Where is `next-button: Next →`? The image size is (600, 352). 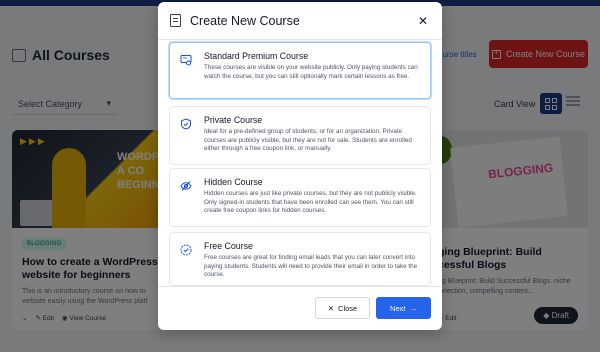
next-button: Next → is located at coordinates (403, 308).